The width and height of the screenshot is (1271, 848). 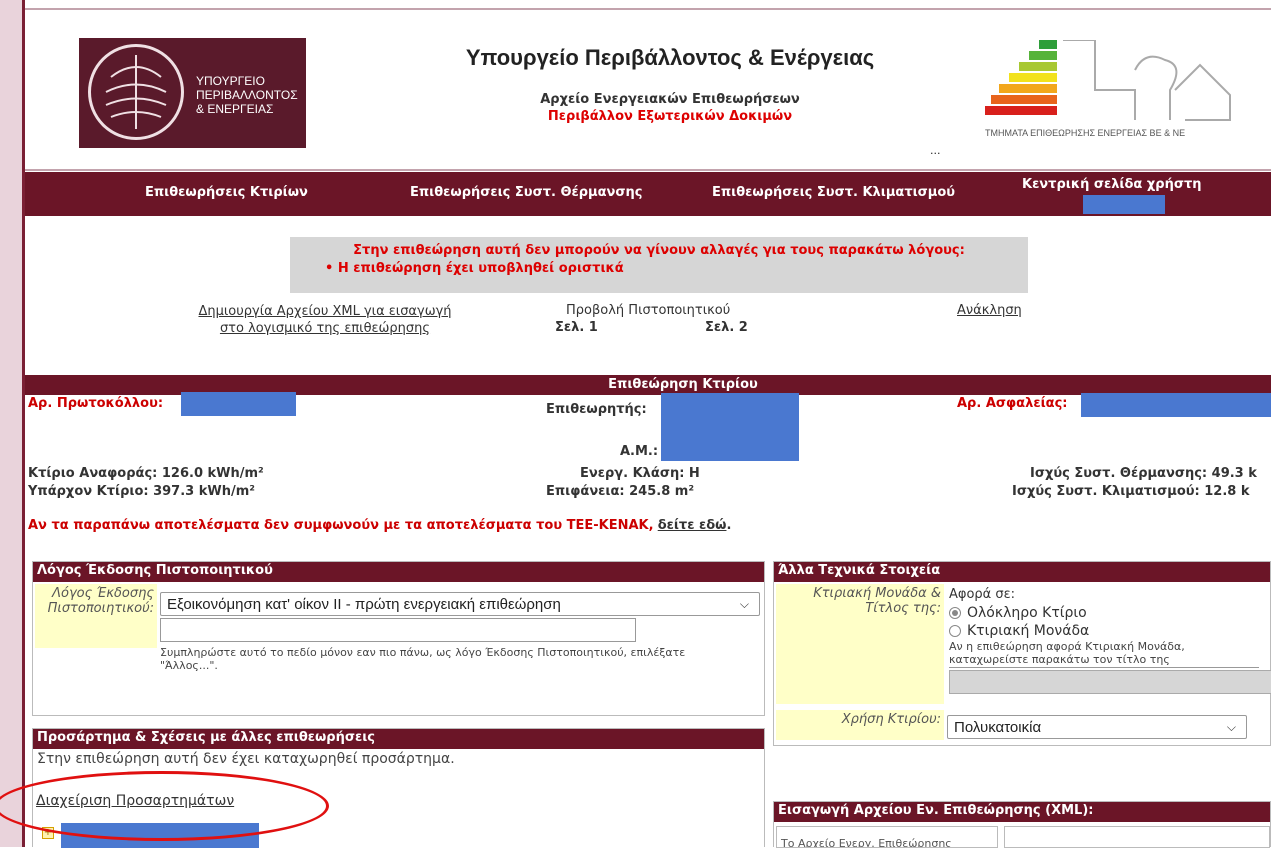 What do you see at coordinates (670, 99) in the screenshot?
I see `archive-title: Αρχείο Ενεργειακών Επιθεωρήσεων` at bounding box center [670, 99].